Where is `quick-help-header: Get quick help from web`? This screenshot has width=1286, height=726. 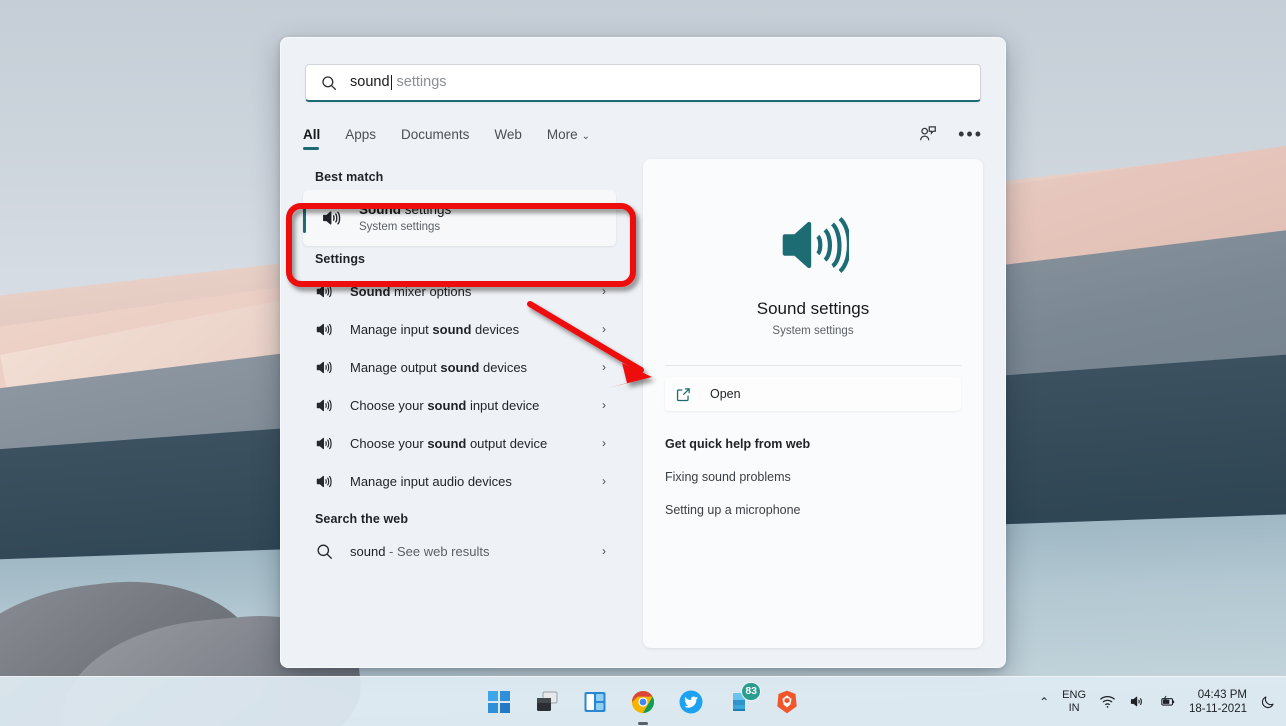 quick-help-header: Get quick help from web is located at coordinates (738, 444).